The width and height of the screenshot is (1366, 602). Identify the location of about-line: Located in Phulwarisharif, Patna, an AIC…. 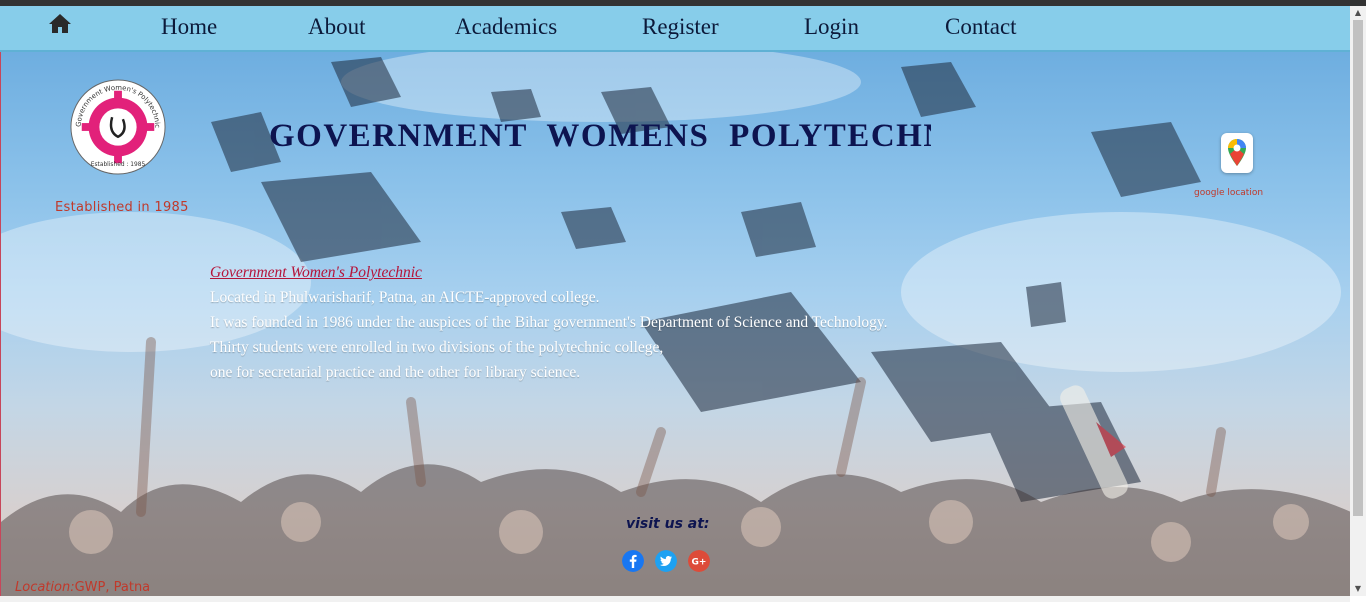
(405, 297).